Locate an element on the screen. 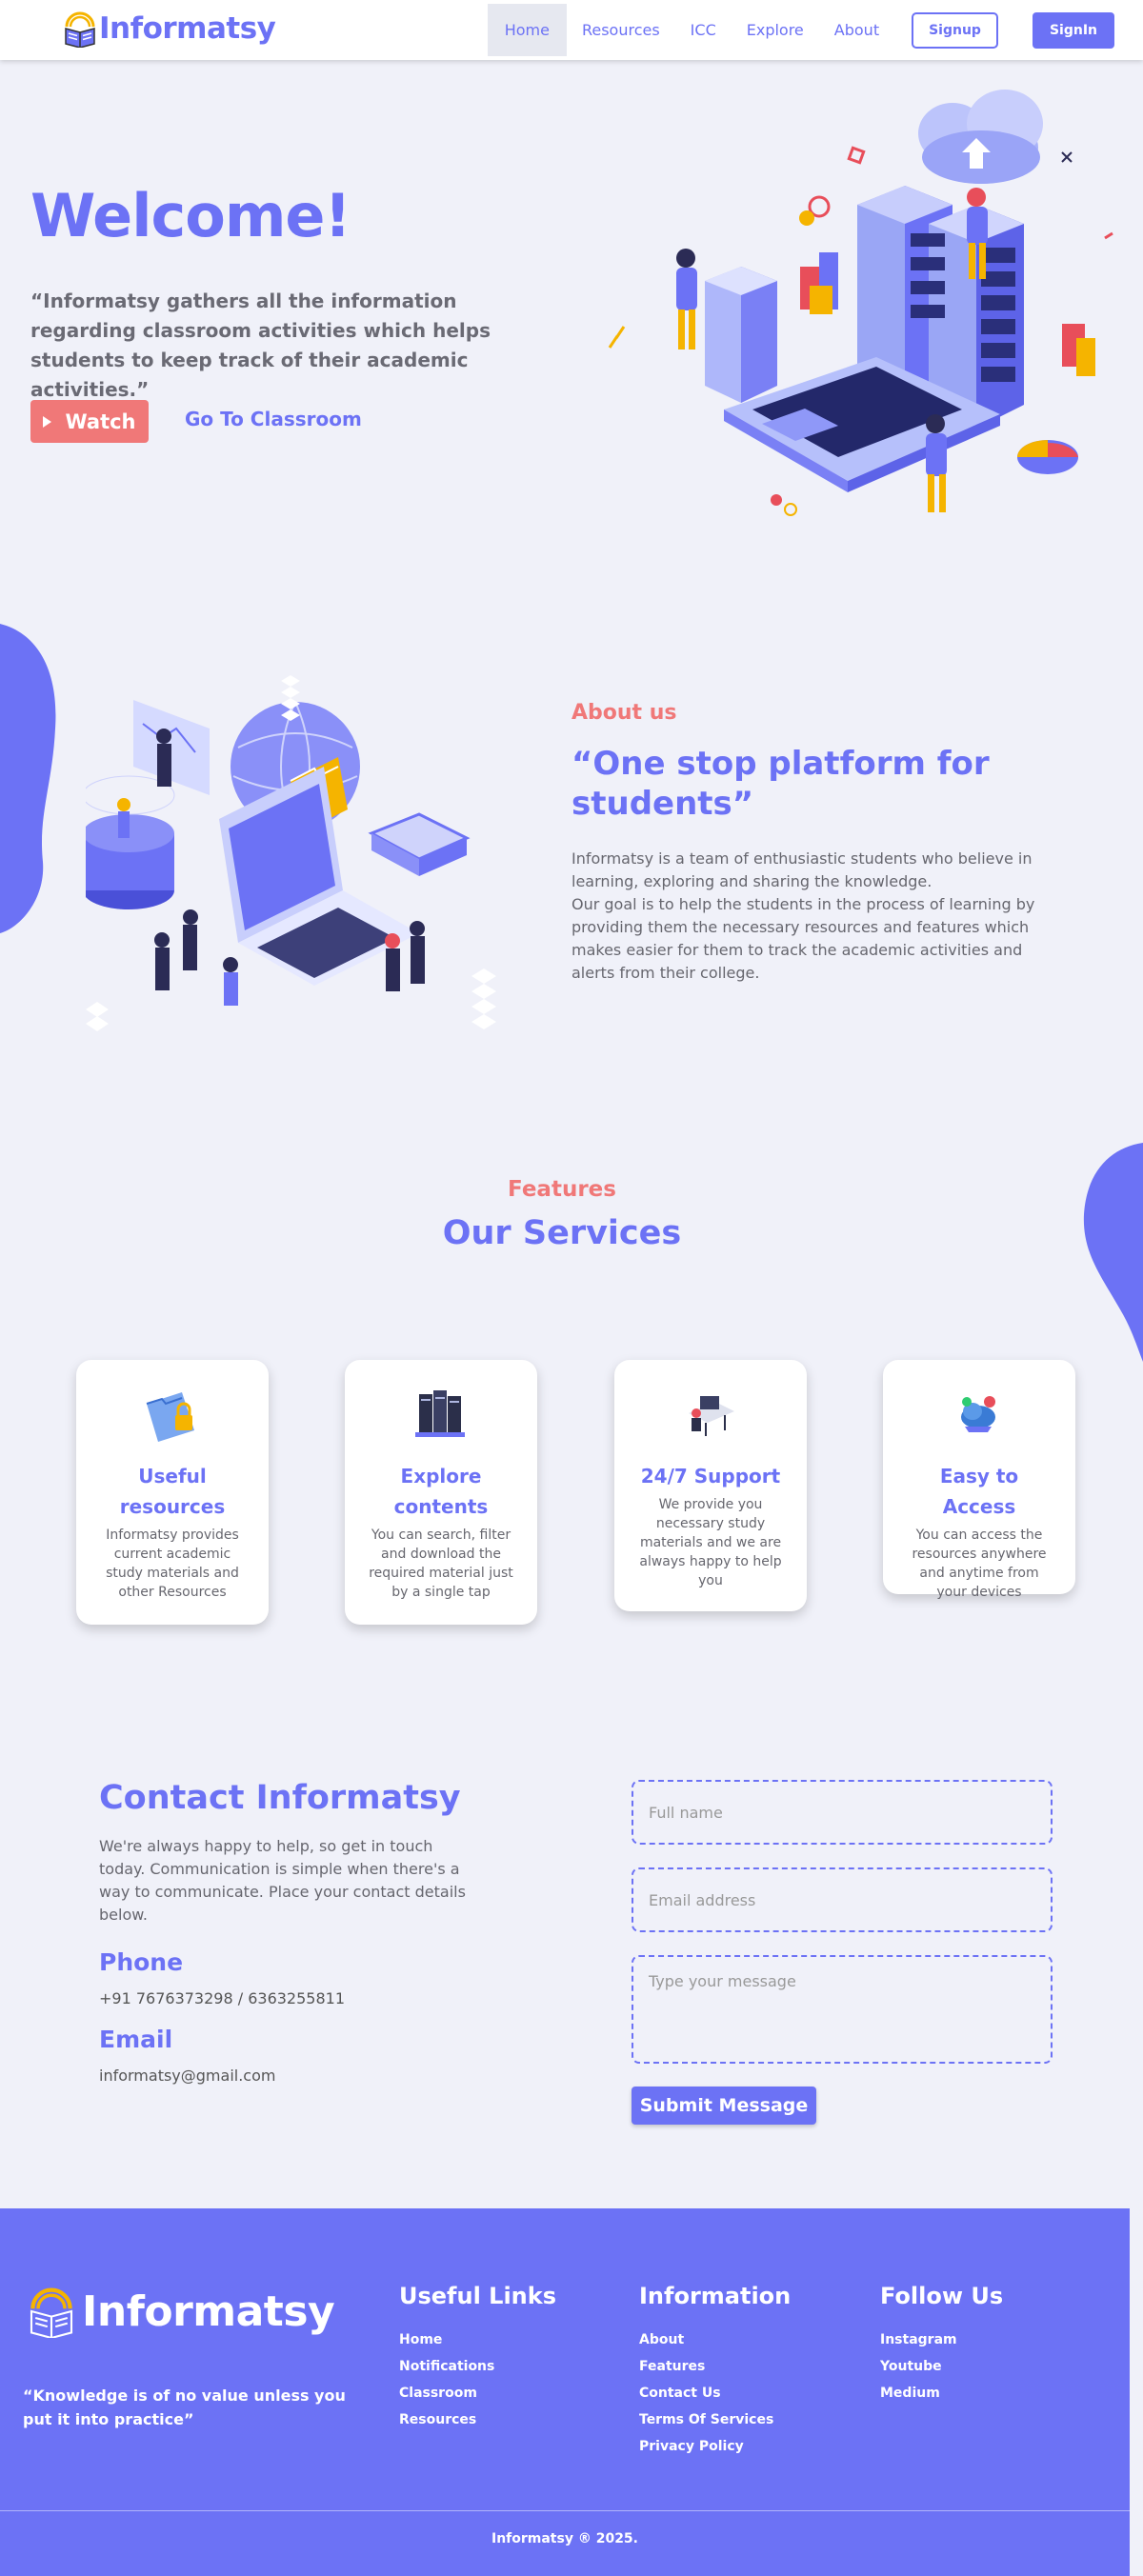 The width and height of the screenshot is (1143, 2576). decorative-blob-left is located at coordinates (28, 778).